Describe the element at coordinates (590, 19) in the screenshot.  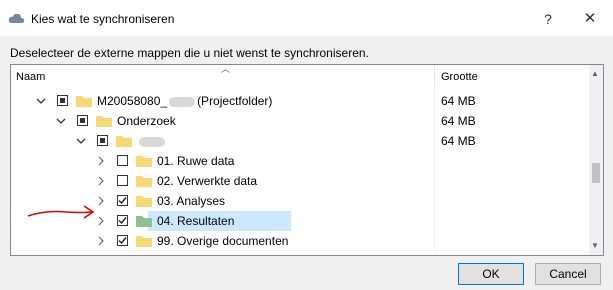
I see `close-button: ✕` at that location.